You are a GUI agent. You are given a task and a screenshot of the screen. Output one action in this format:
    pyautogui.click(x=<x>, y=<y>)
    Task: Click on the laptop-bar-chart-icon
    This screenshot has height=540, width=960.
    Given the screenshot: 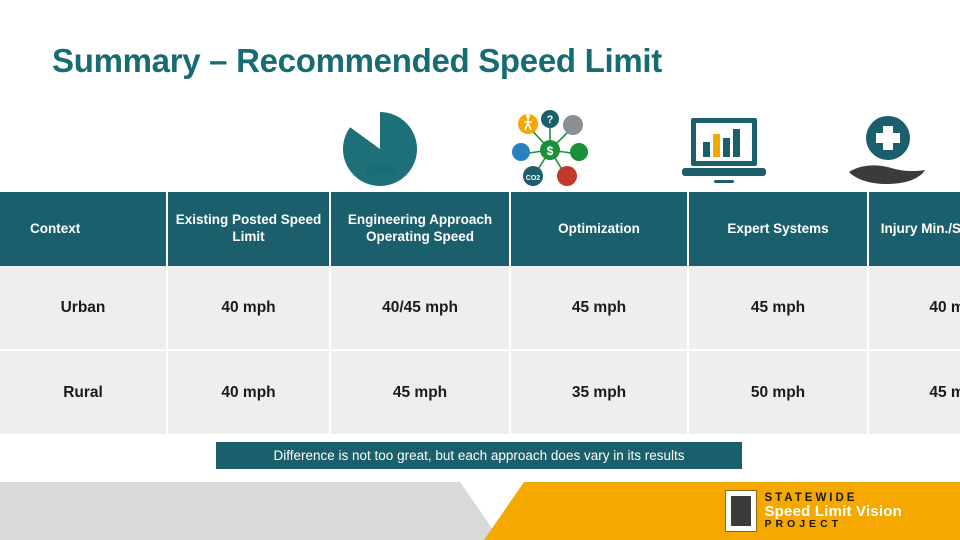 What is the action you would take?
    pyautogui.click(x=724, y=152)
    